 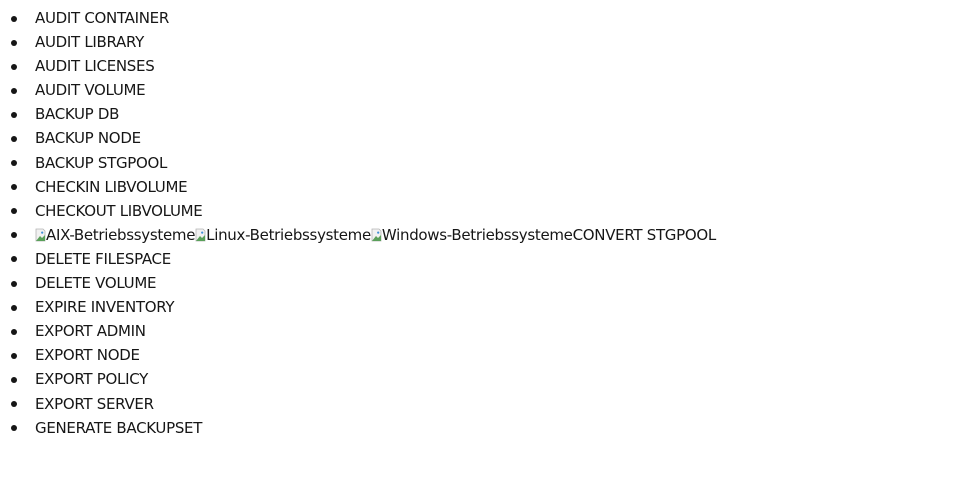 What do you see at coordinates (358, 211) in the screenshot?
I see `list-item: CHECKOUT LIBVOLUME` at bounding box center [358, 211].